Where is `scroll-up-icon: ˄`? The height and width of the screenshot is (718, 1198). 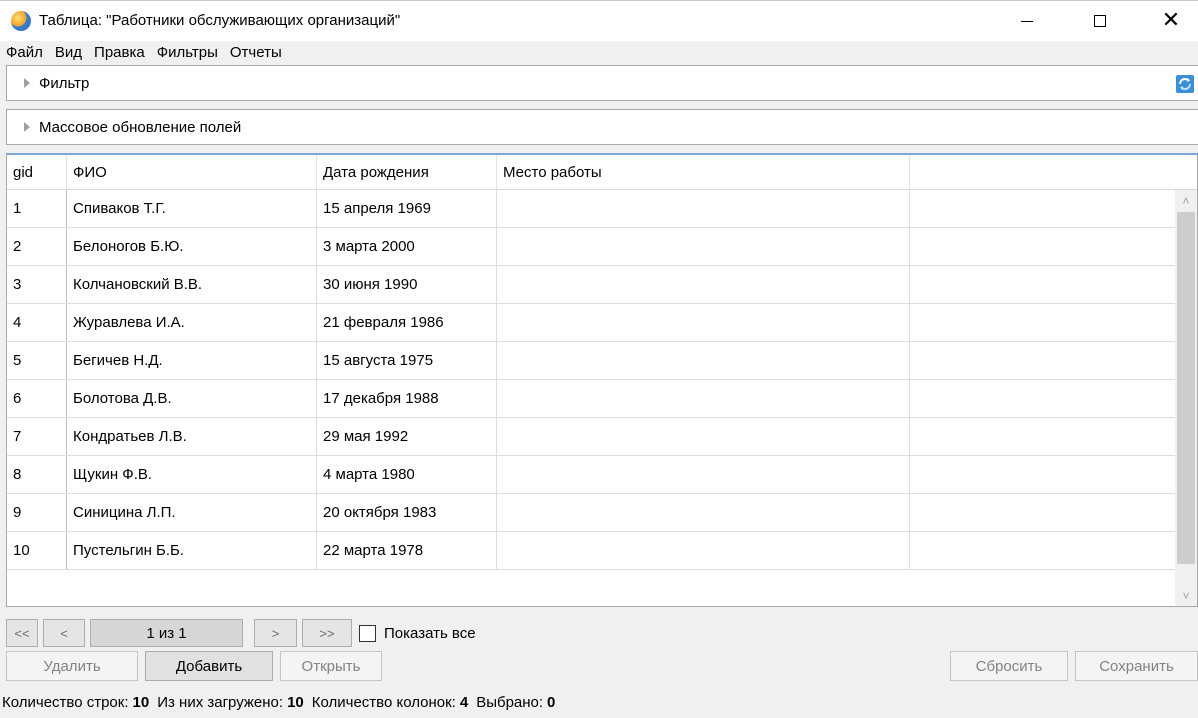
scroll-up-icon: ˄ is located at coordinates (1186, 201).